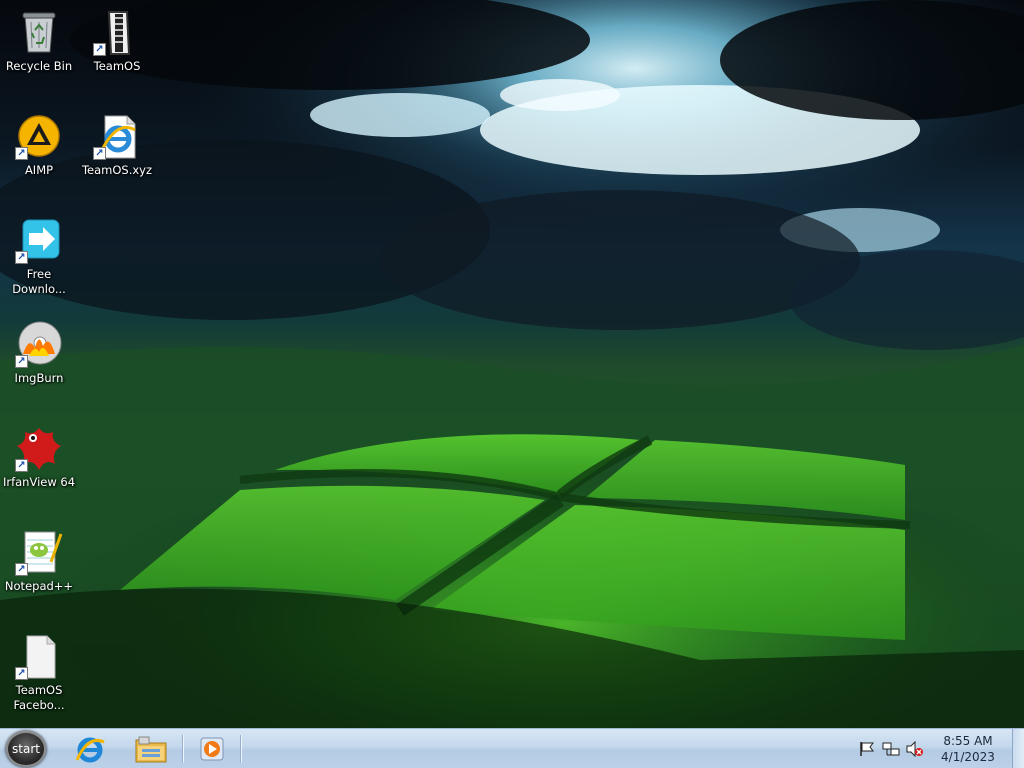 Image resolution: width=1024 pixels, height=768 pixels. I want to click on internet-explorer-icon, so click(90, 750).